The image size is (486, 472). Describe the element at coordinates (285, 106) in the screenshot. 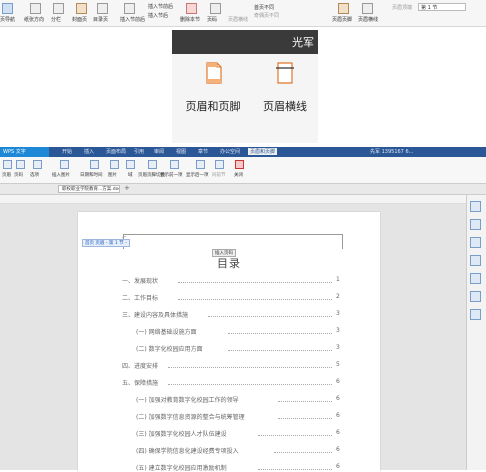

I see `header-rule-label: 页眉横线` at that location.